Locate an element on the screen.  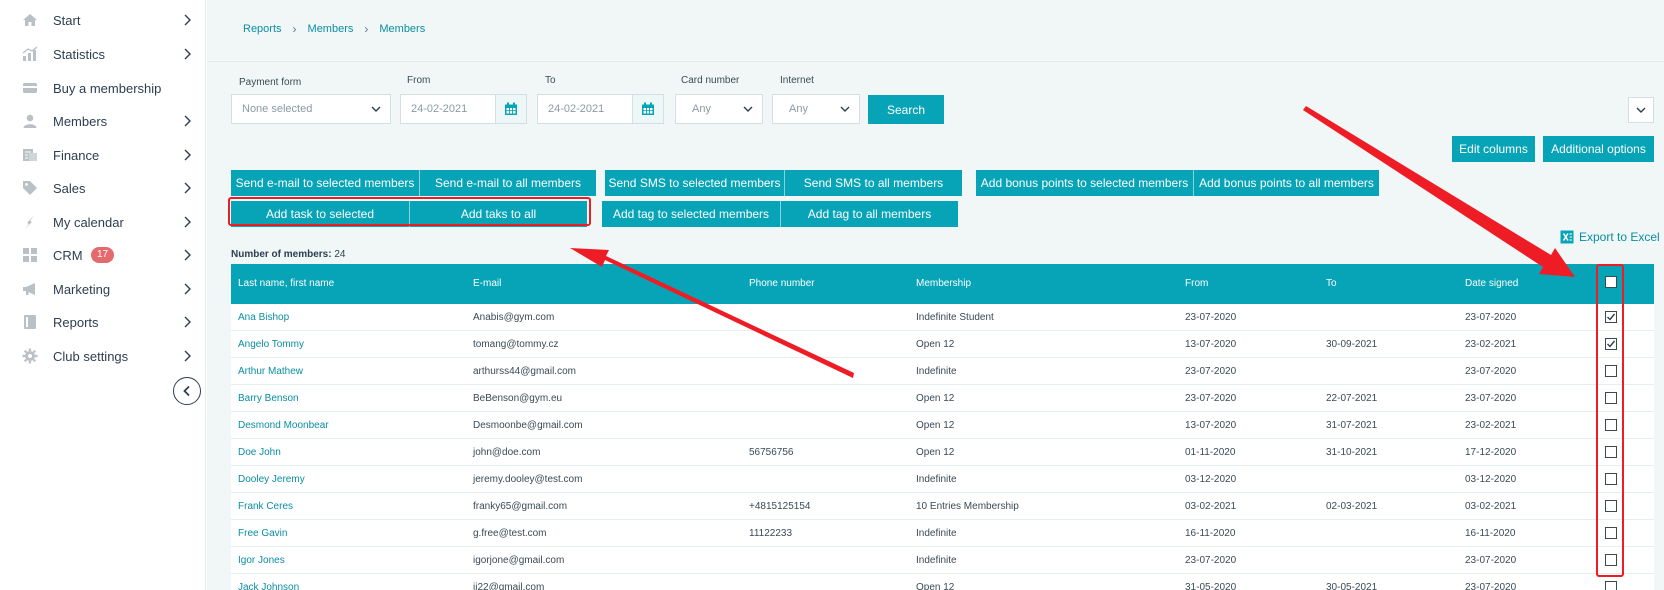
internet-value: Any is located at coordinates (798, 109).